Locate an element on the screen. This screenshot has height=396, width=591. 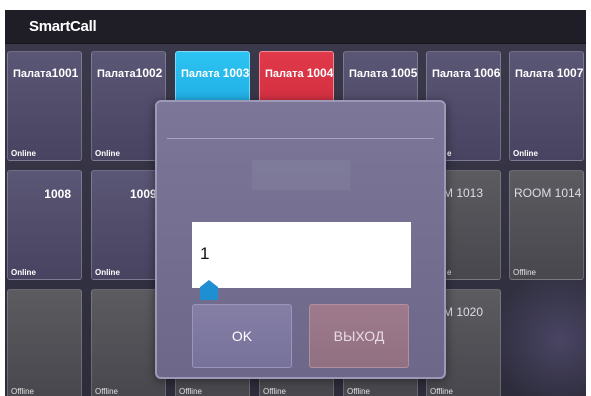
room-name: 1009 is located at coordinates (143, 194).